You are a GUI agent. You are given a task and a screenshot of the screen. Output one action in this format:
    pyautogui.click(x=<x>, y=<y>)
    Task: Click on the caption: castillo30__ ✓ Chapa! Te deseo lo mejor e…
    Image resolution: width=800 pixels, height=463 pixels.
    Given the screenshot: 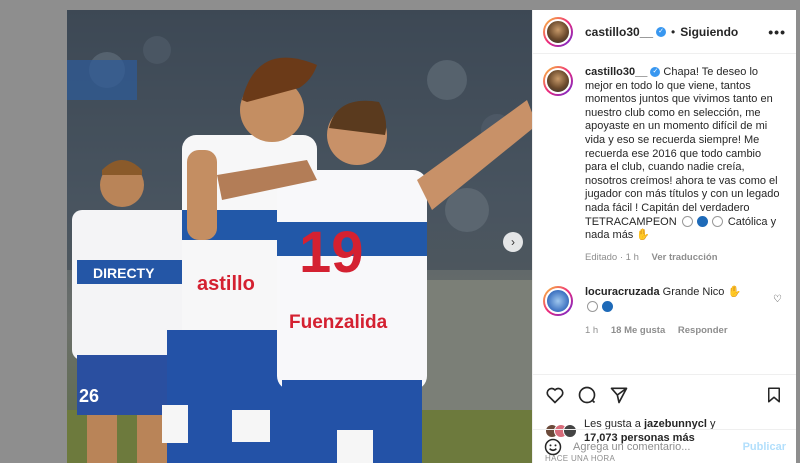 What is the action you would take?
    pyautogui.click(x=664, y=165)
    